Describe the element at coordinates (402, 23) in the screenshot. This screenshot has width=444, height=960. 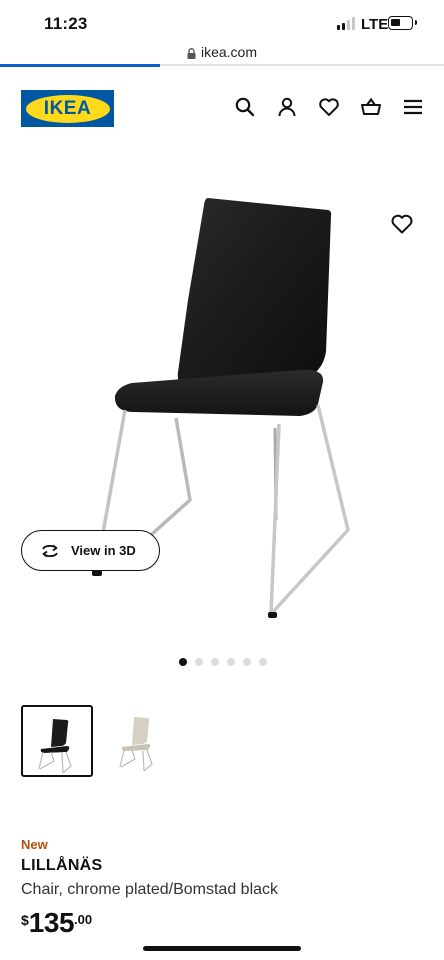
I see `battery-icon` at that location.